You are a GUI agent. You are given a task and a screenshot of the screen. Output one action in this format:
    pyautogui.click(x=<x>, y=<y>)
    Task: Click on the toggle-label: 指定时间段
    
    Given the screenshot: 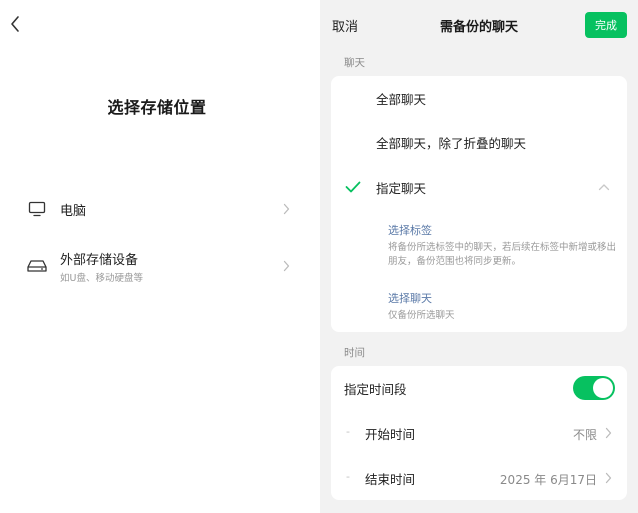 What is the action you would take?
    pyautogui.click(x=375, y=389)
    